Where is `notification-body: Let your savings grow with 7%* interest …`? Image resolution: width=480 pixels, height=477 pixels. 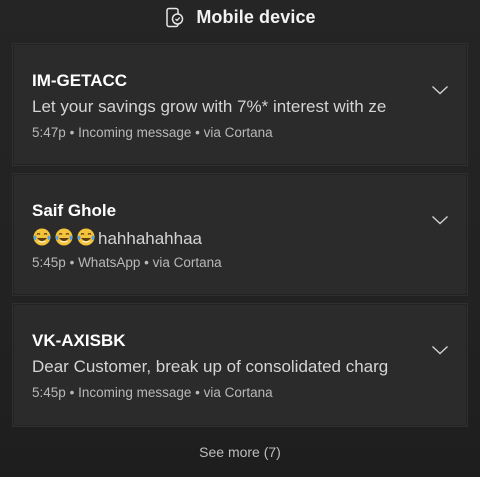
notification-body: Let your savings grow with 7%* interest … is located at coordinates (209, 106).